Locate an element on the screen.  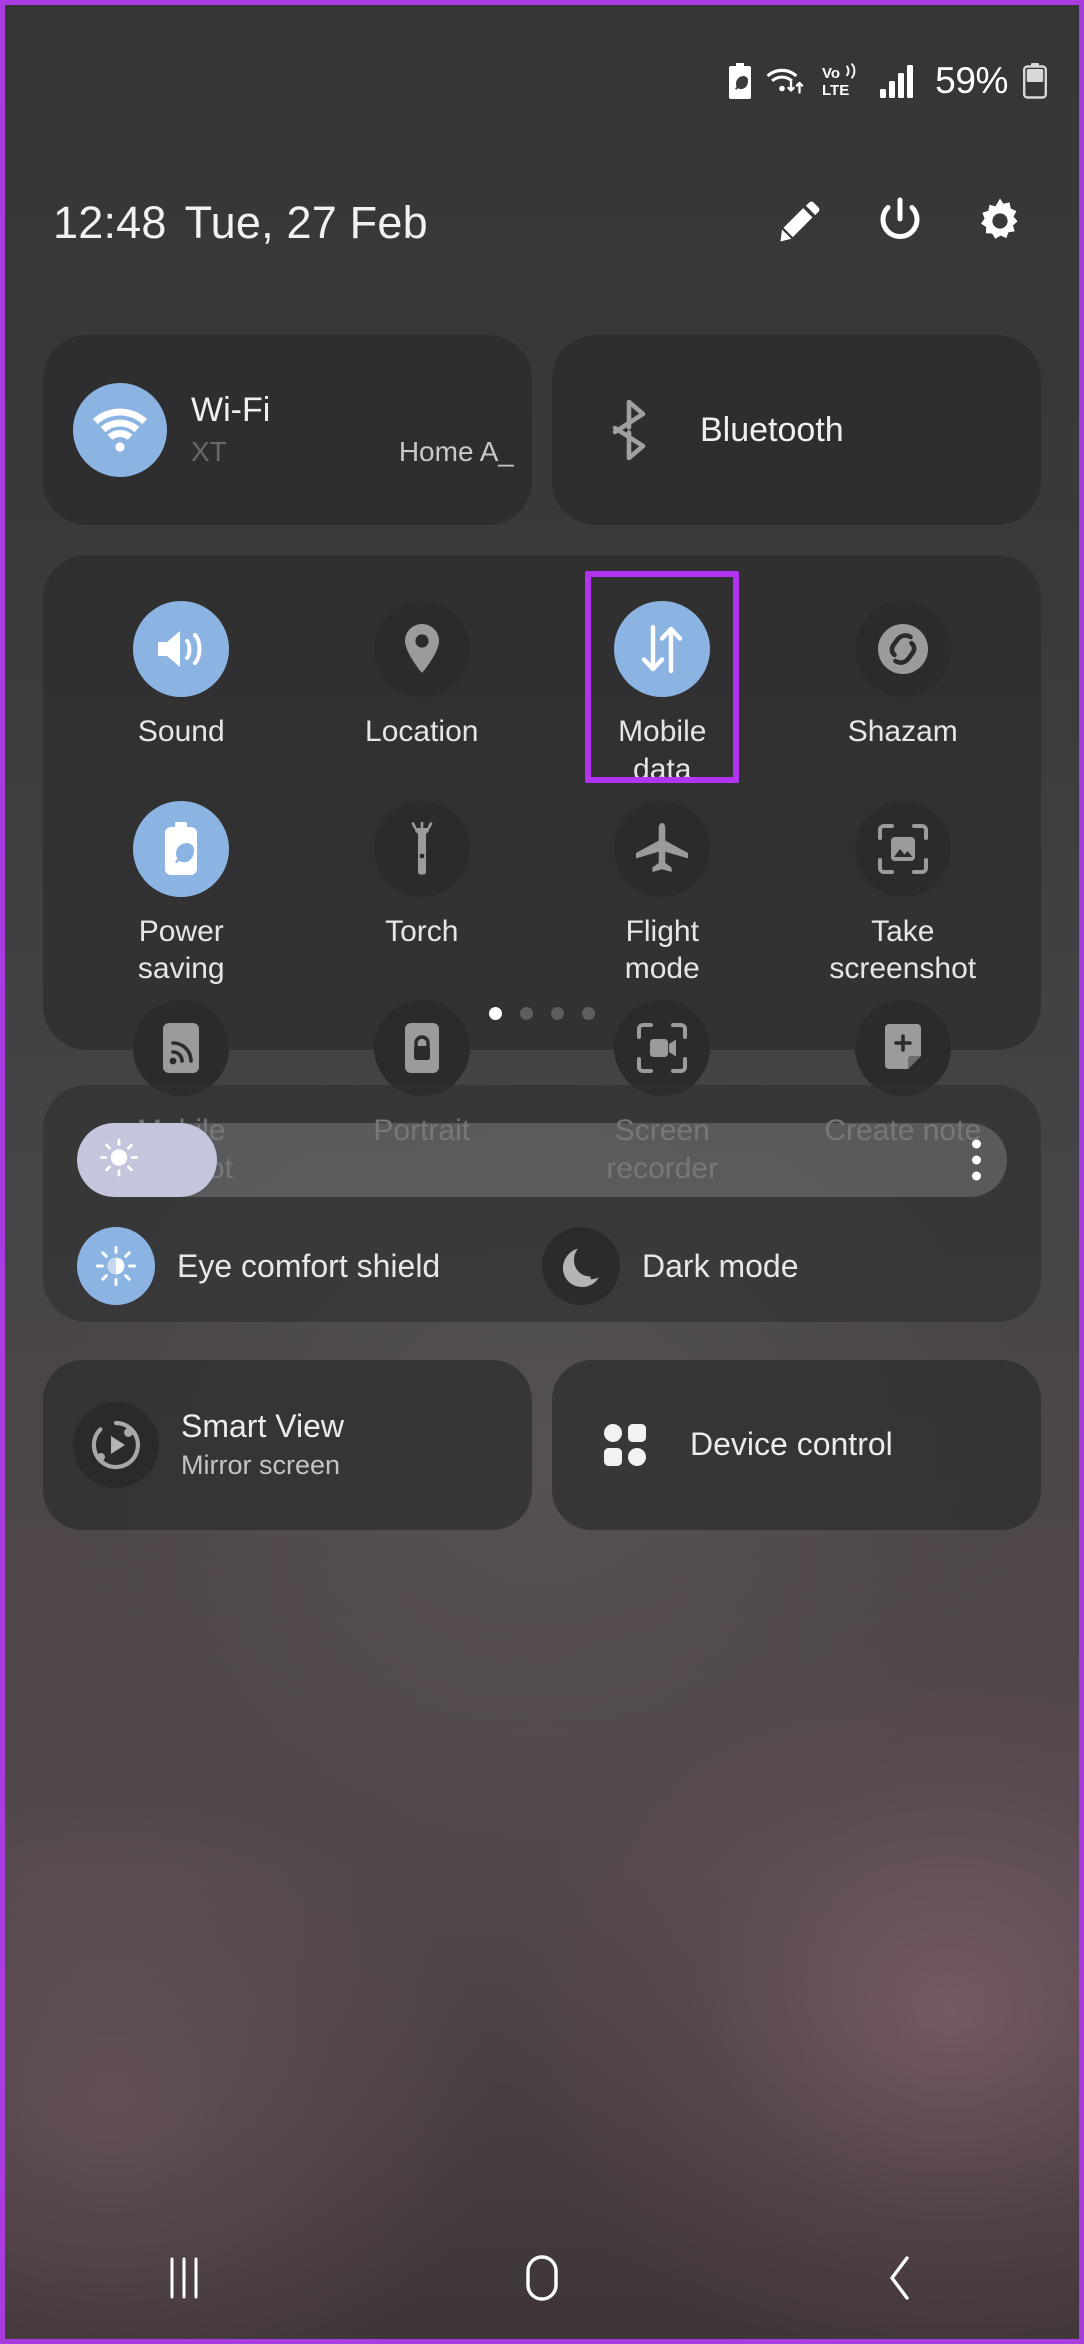
wifi-title: Wi-Fi is located at coordinates (231, 409).